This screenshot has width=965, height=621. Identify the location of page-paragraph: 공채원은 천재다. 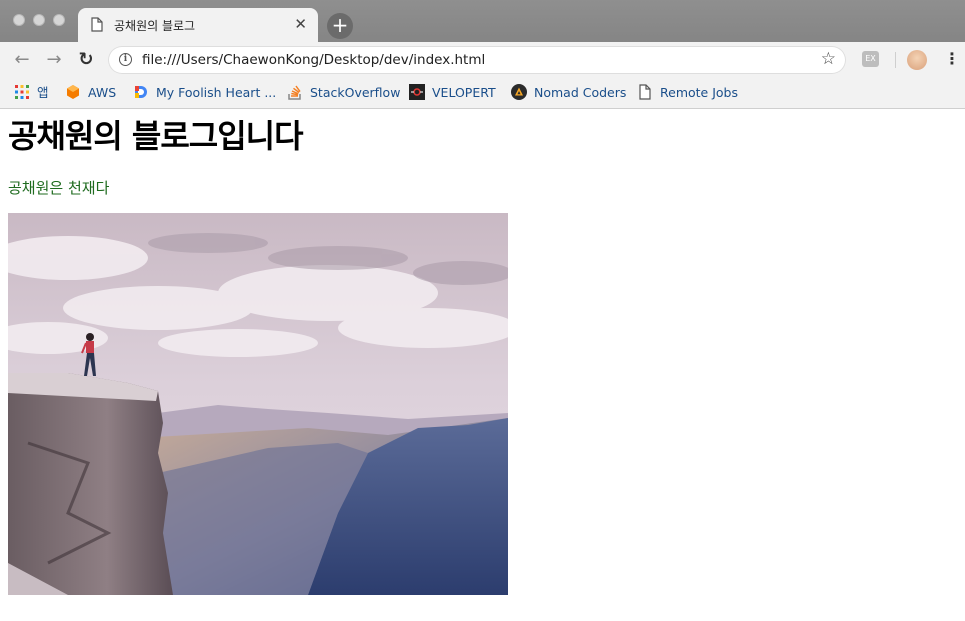
(59, 188).